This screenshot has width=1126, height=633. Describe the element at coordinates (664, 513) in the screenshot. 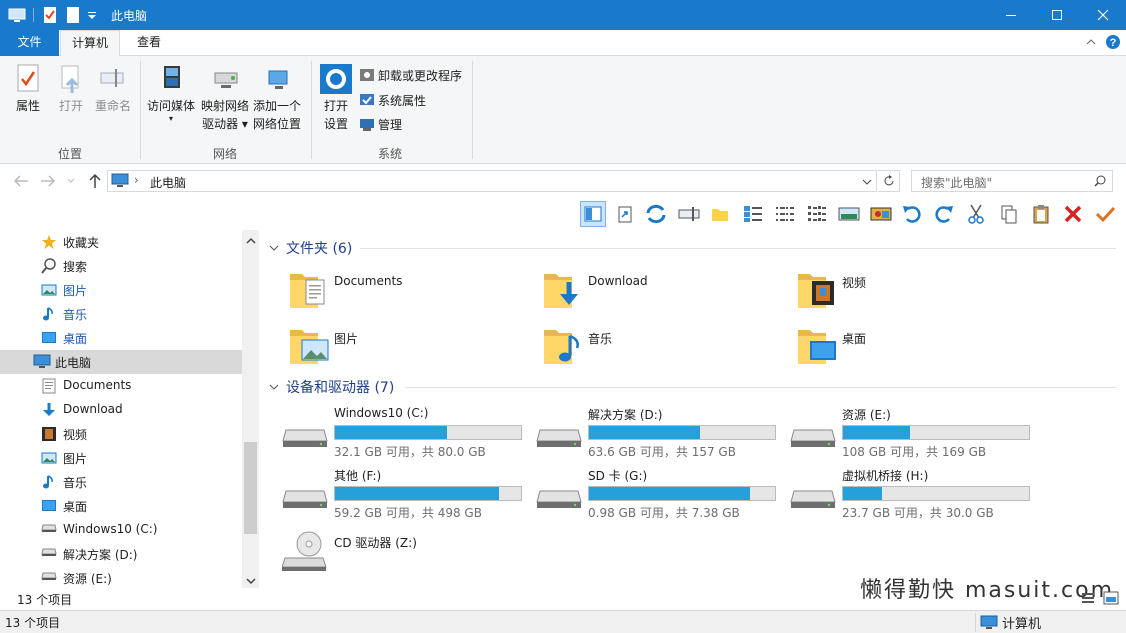

I see `drive-free-space: 0.98 GB 可用，共 7.38 GB` at that location.